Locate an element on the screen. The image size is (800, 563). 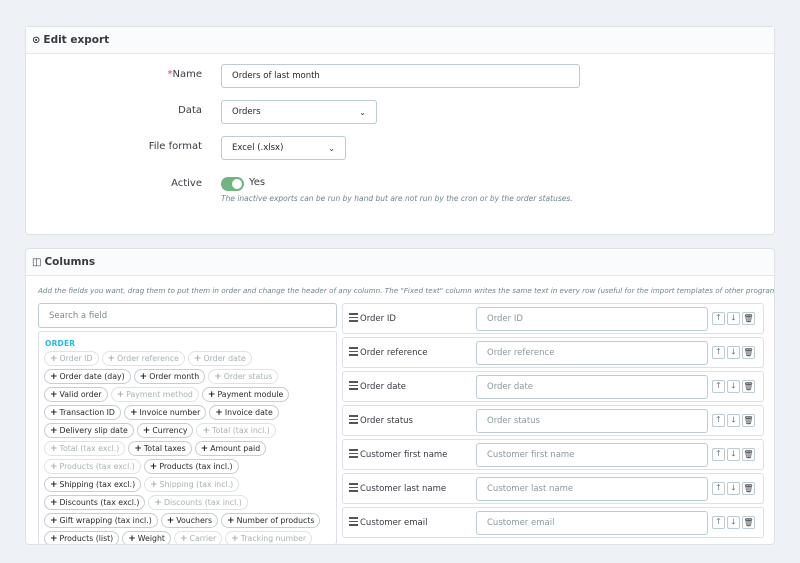
active-toggle is located at coordinates (232, 184).